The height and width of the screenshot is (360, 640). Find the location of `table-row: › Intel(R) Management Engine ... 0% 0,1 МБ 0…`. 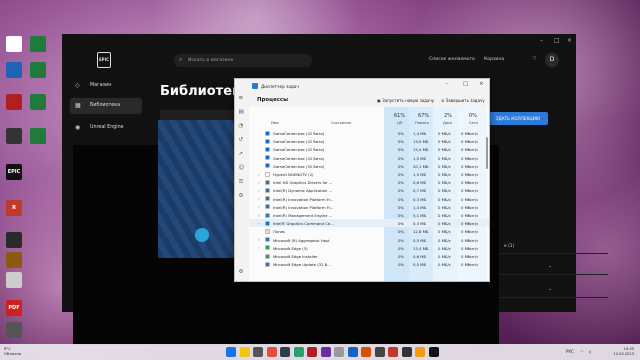

table-row: › Intel(R) Management Engine ... 0% 0,1 МБ 0… is located at coordinates (369, 215).